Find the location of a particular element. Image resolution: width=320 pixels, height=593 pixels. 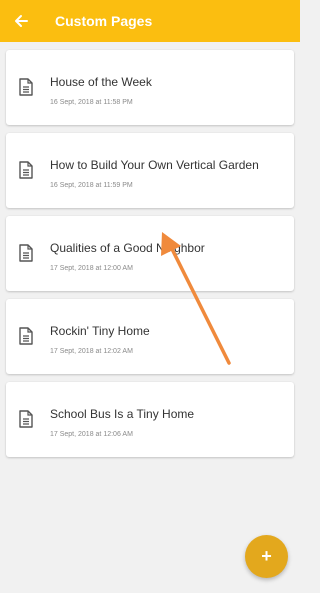

arrow-left-icon is located at coordinates (21, 21).